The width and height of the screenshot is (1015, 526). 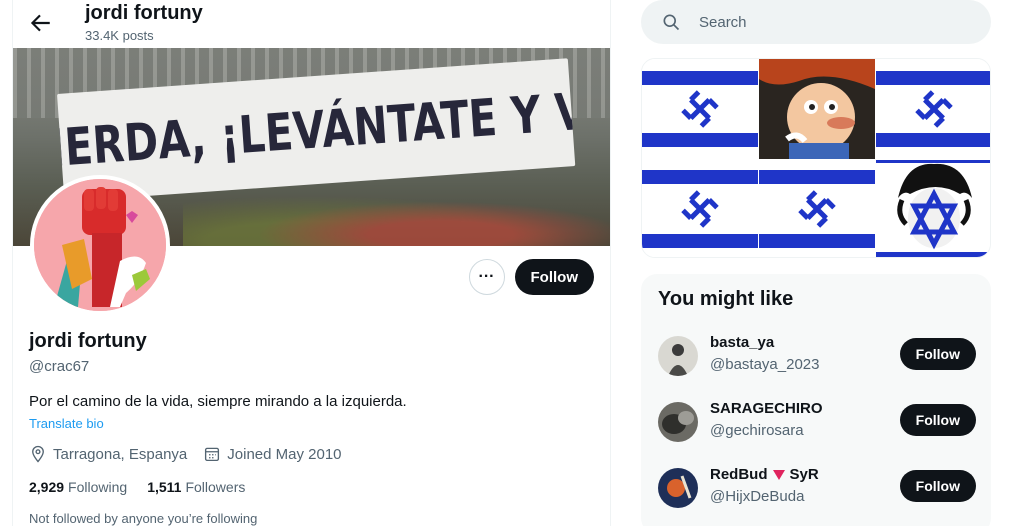 I want to click on calendar-icon, so click(x=212, y=454).